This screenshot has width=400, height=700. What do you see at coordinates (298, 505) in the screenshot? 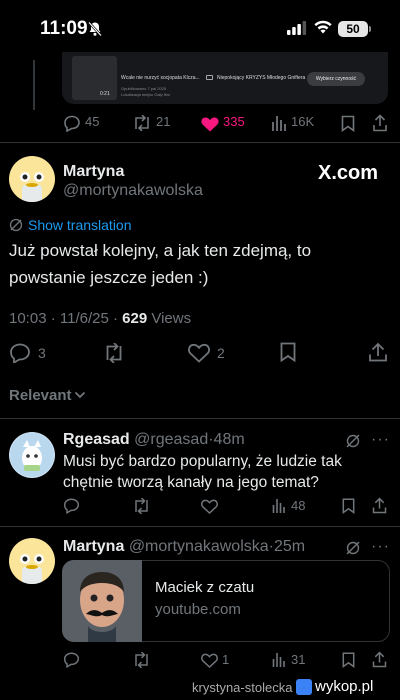
I see `views-count: 48` at bounding box center [298, 505].